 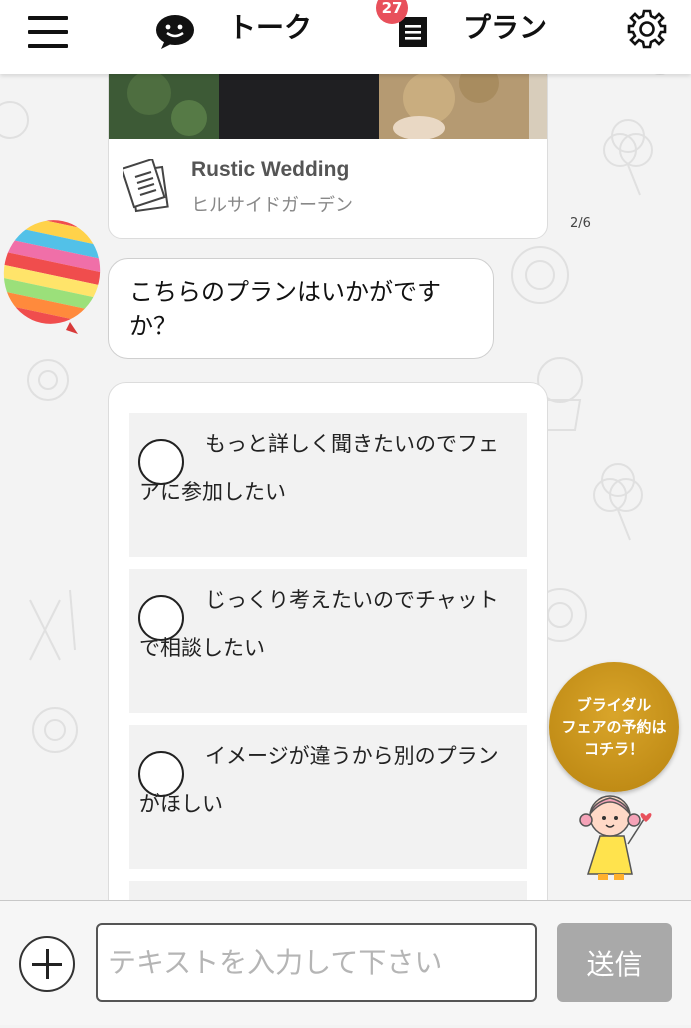 What do you see at coordinates (270, 169) in the screenshot?
I see `plan-title: Rustic Wedding` at bounding box center [270, 169].